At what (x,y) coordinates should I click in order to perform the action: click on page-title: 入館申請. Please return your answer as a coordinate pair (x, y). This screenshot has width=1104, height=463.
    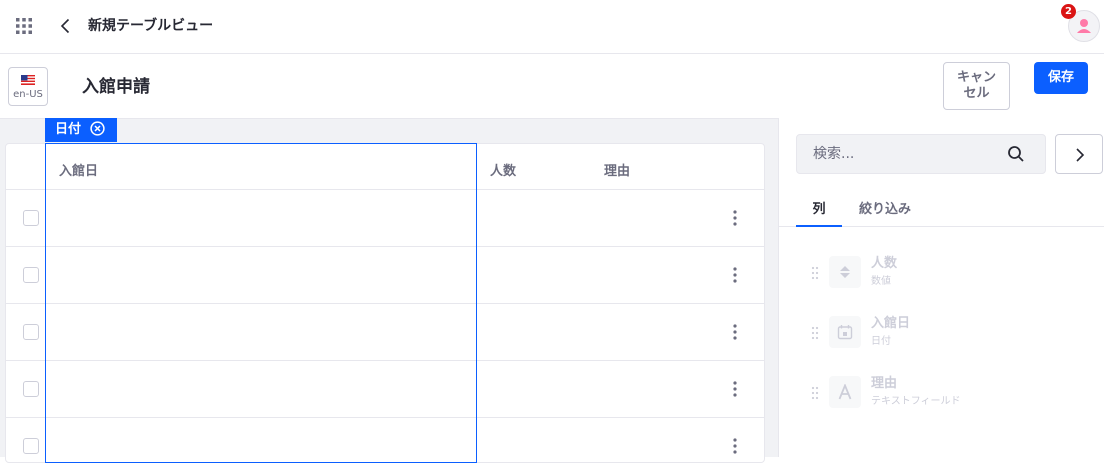
    Looking at the image, I should click on (116, 87).